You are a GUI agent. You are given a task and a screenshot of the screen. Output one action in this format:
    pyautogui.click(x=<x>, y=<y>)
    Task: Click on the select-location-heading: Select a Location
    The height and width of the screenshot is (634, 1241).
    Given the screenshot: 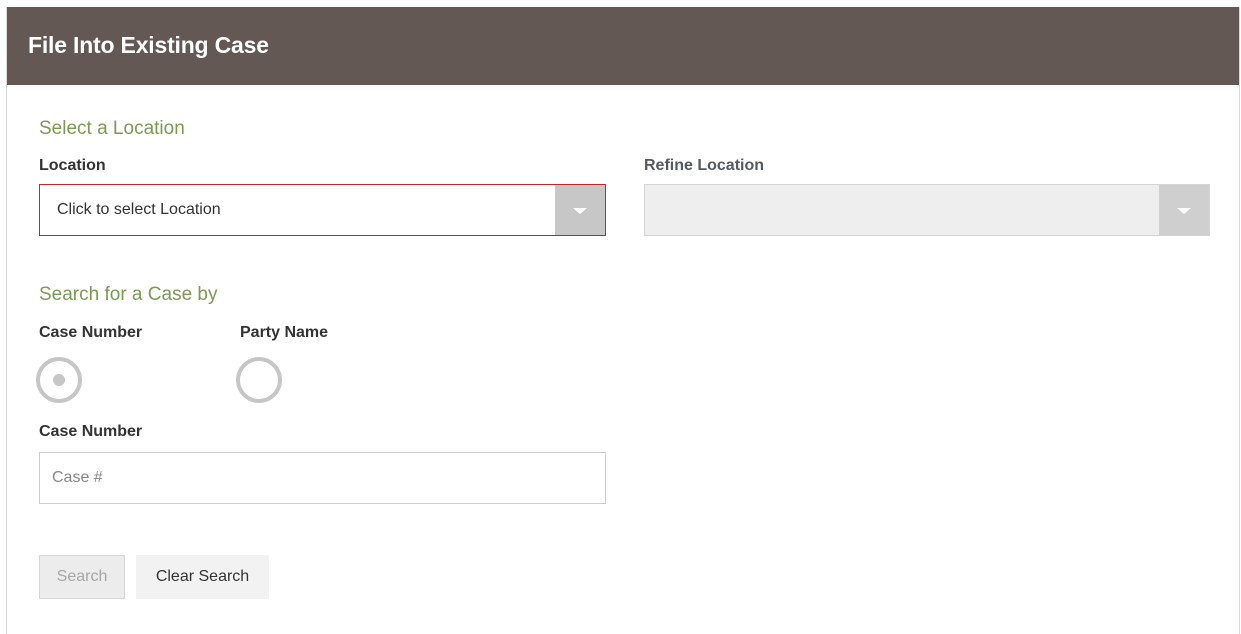 What is the action you would take?
    pyautogui.click(x=112, y=128)
    